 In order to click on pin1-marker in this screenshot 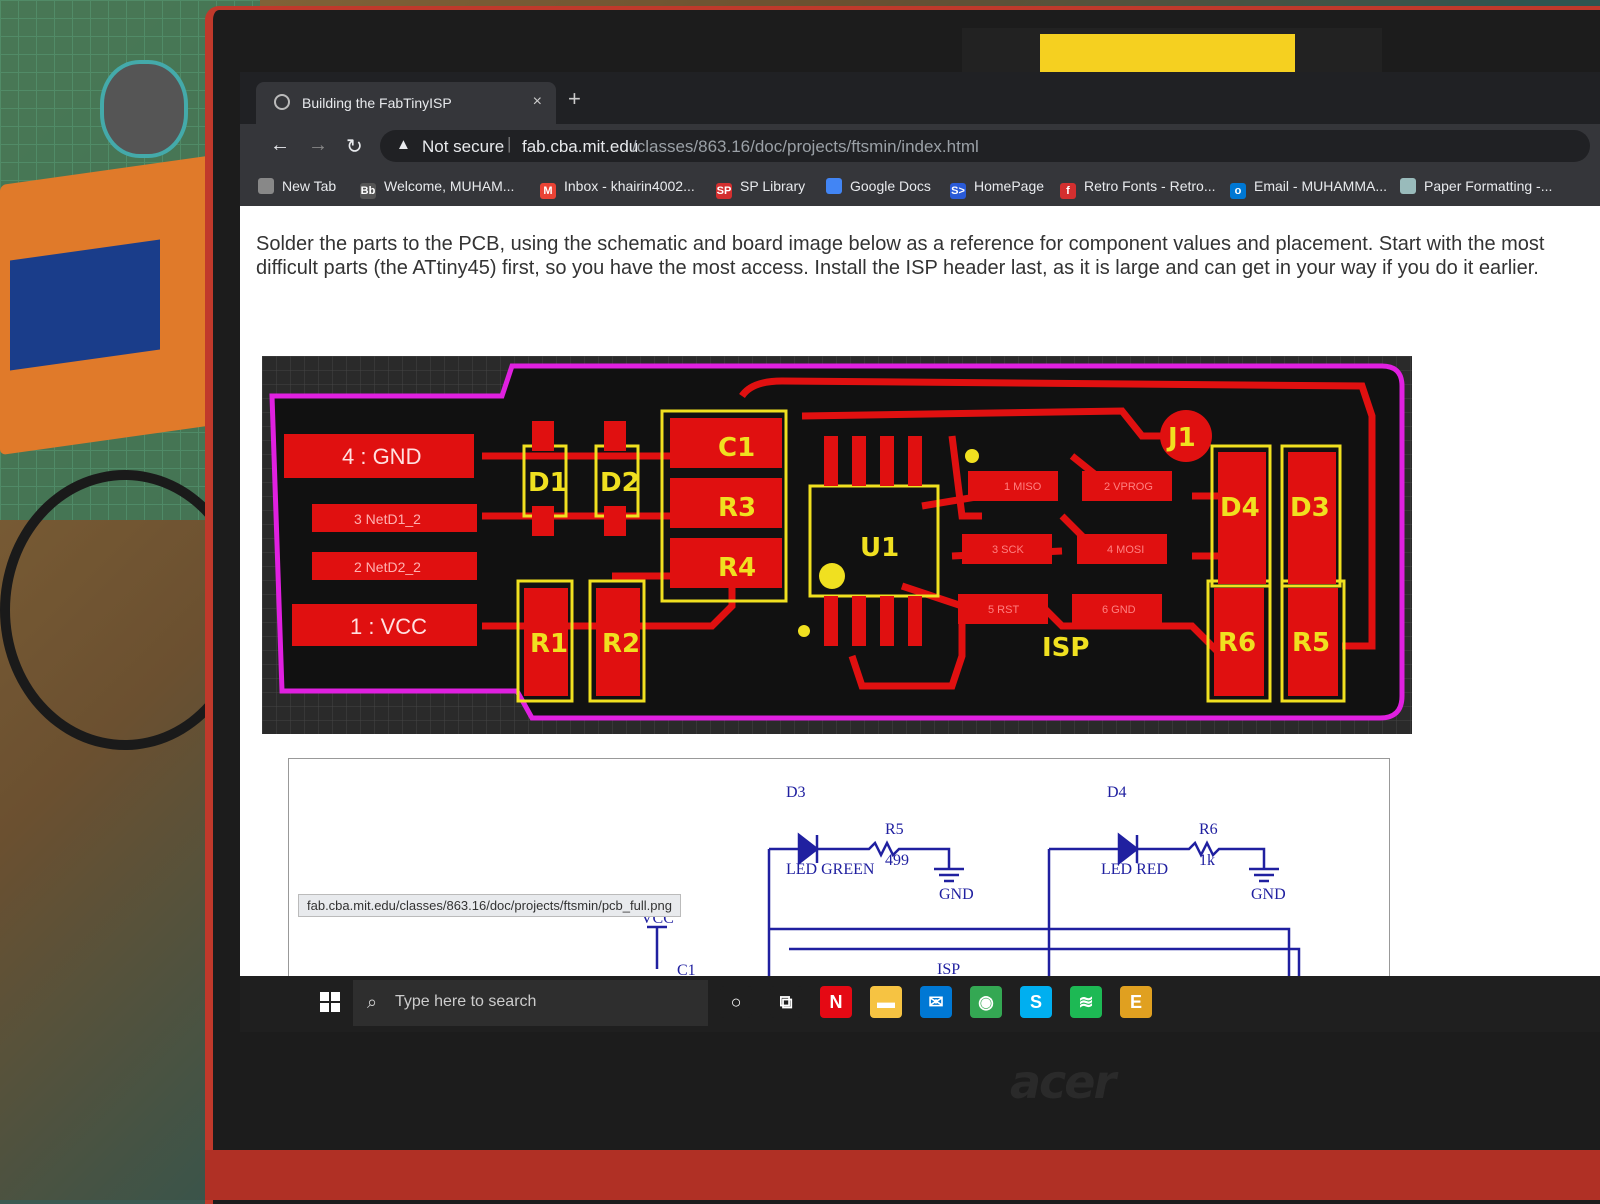, I will do `click(972, 456)`.